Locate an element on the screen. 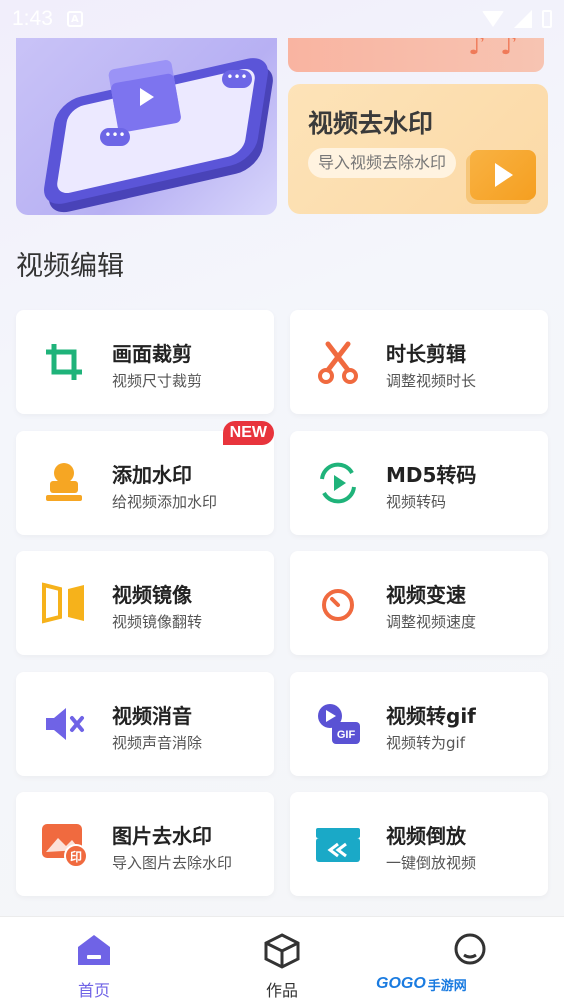 This screenshot has width=564, height=1004. tool-card-gif: GIF 视频转gif 视频转为gif is located at coordinates (419, 724).